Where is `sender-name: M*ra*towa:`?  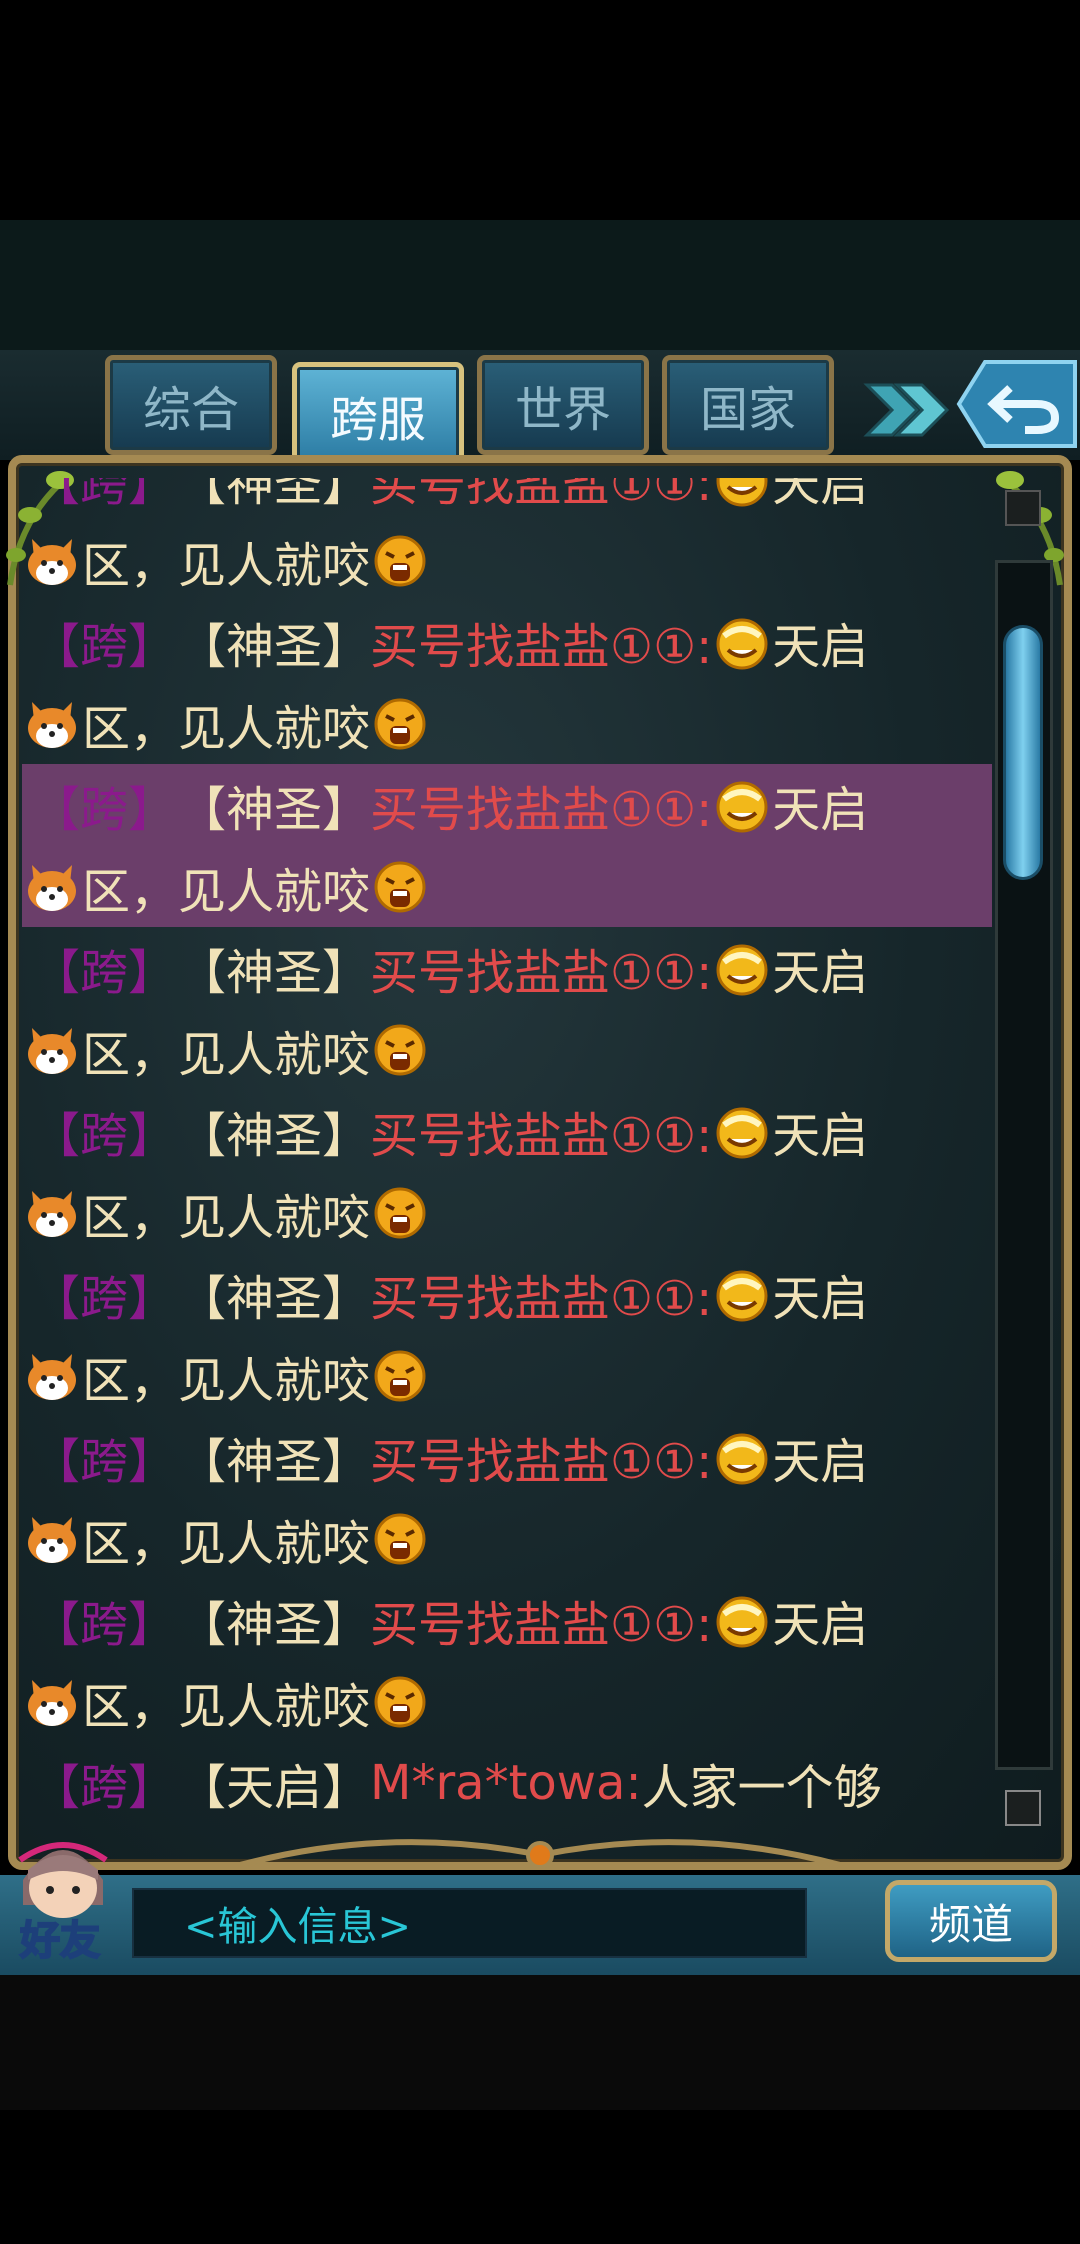
sender-name: M*ra*towa: is located at coordinates (506, 1783).